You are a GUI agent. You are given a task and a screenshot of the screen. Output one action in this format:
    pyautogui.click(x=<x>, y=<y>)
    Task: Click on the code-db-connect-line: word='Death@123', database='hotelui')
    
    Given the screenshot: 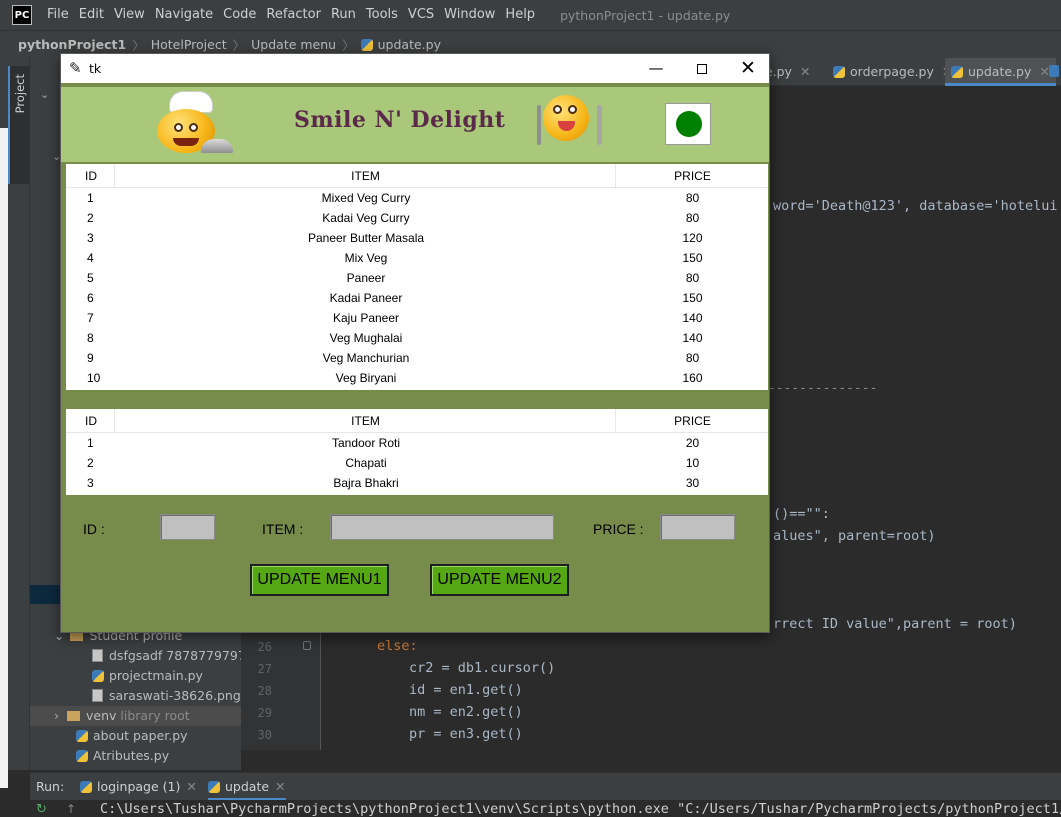 What is the action you would take?
    pyautogui.click(x=917, y=206)
    